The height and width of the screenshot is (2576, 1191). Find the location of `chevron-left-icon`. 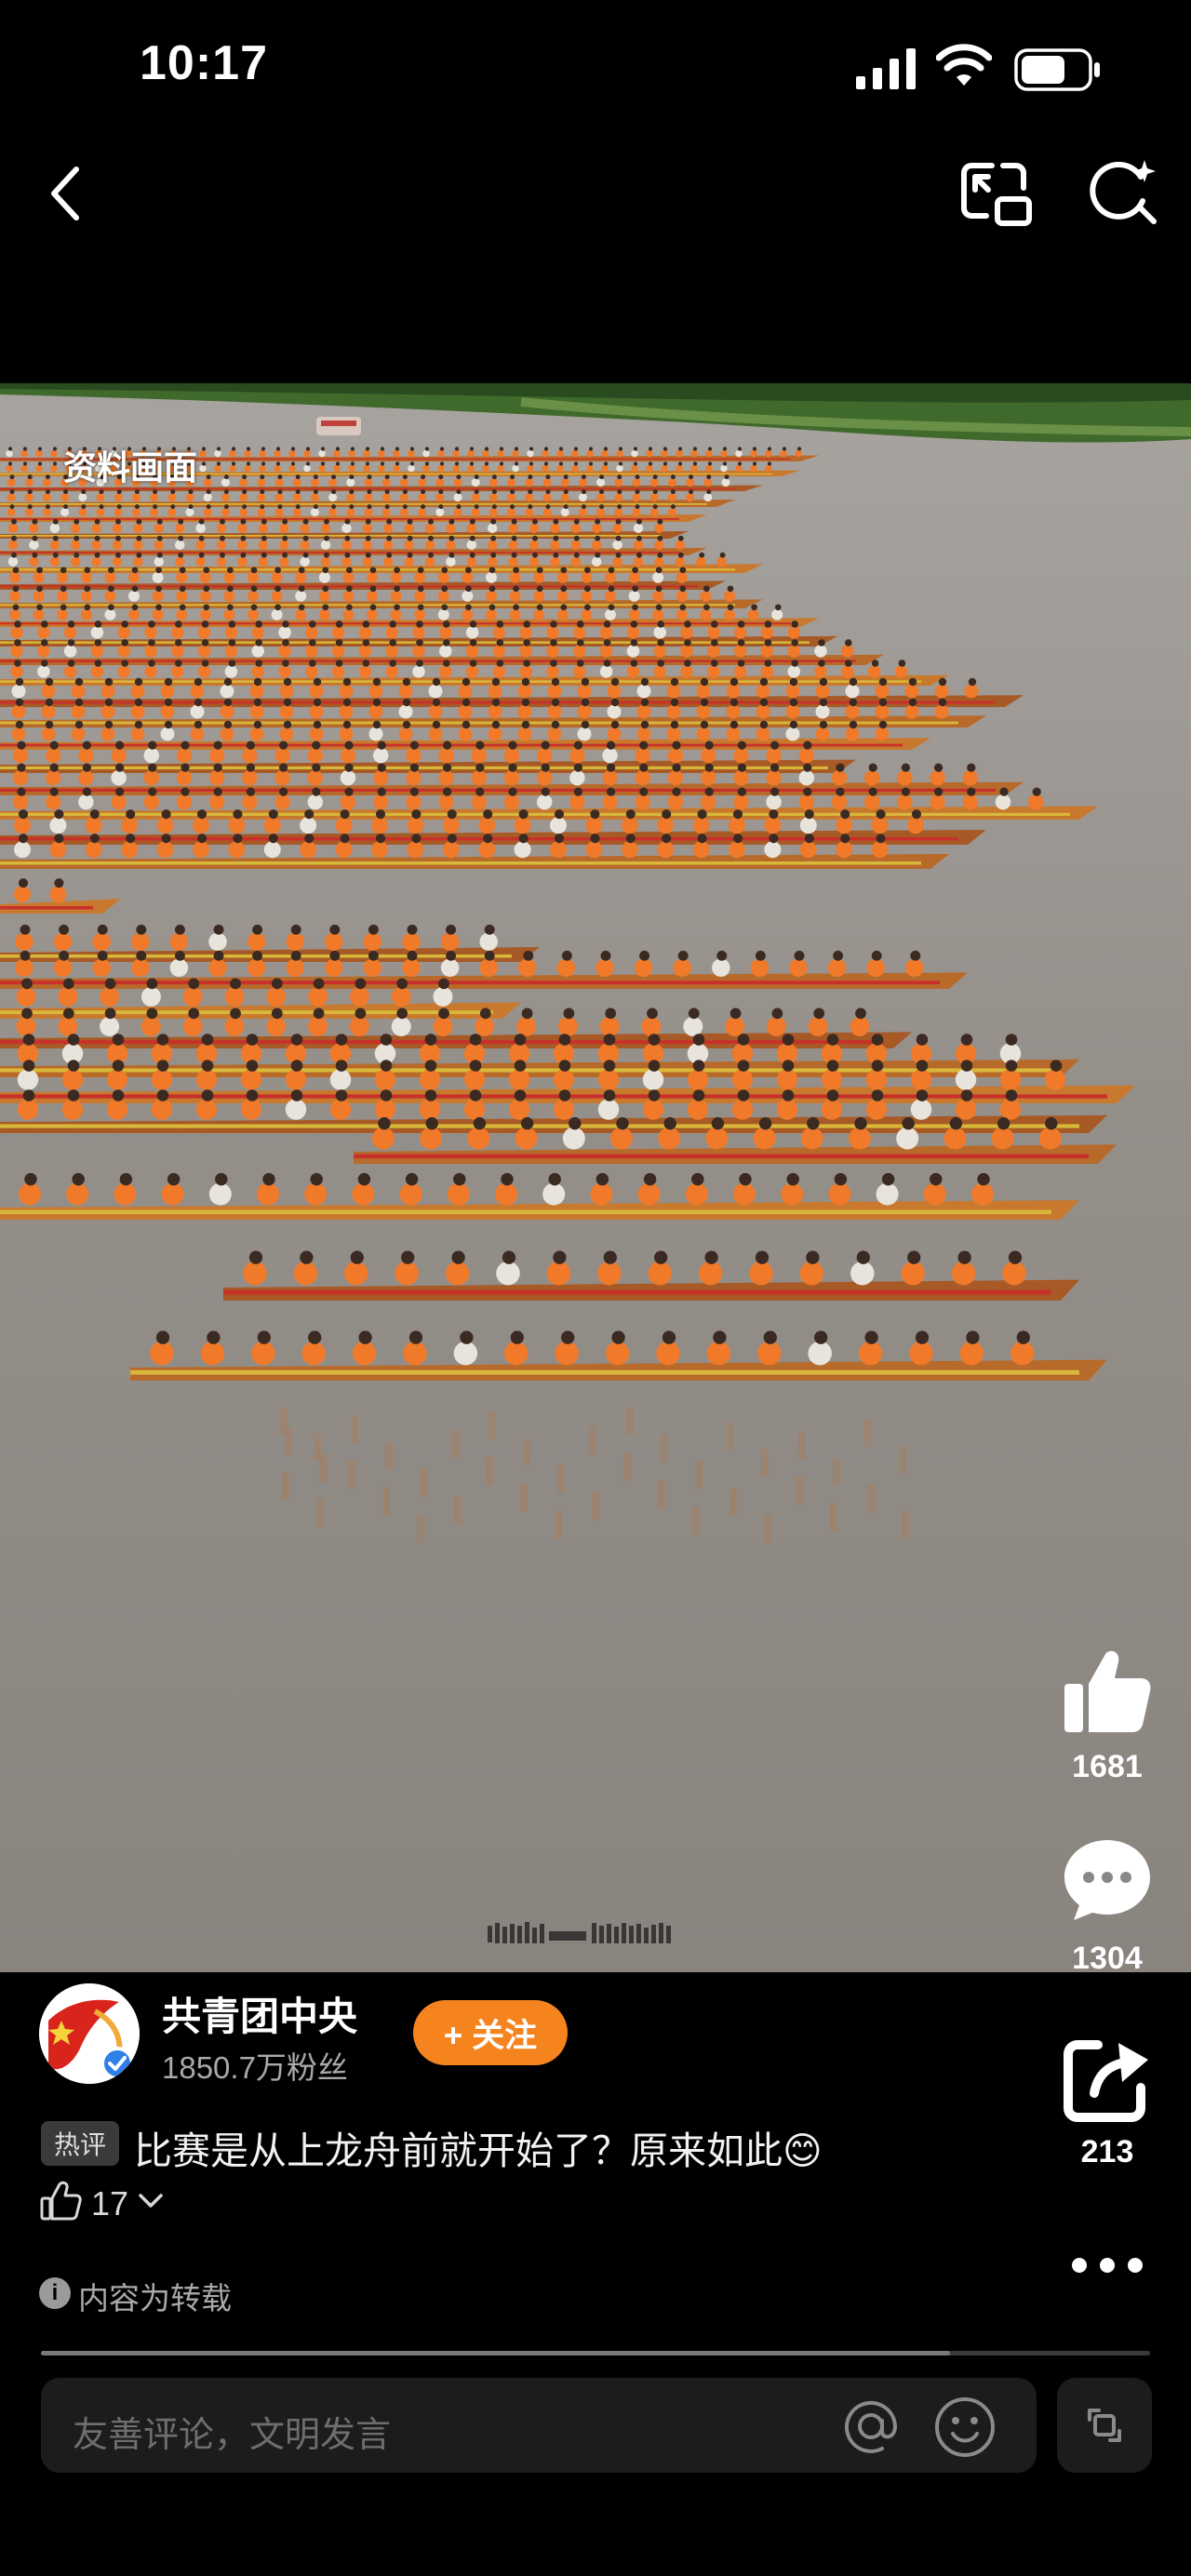

chevron-left-icon is located at coordinates (65, 193).